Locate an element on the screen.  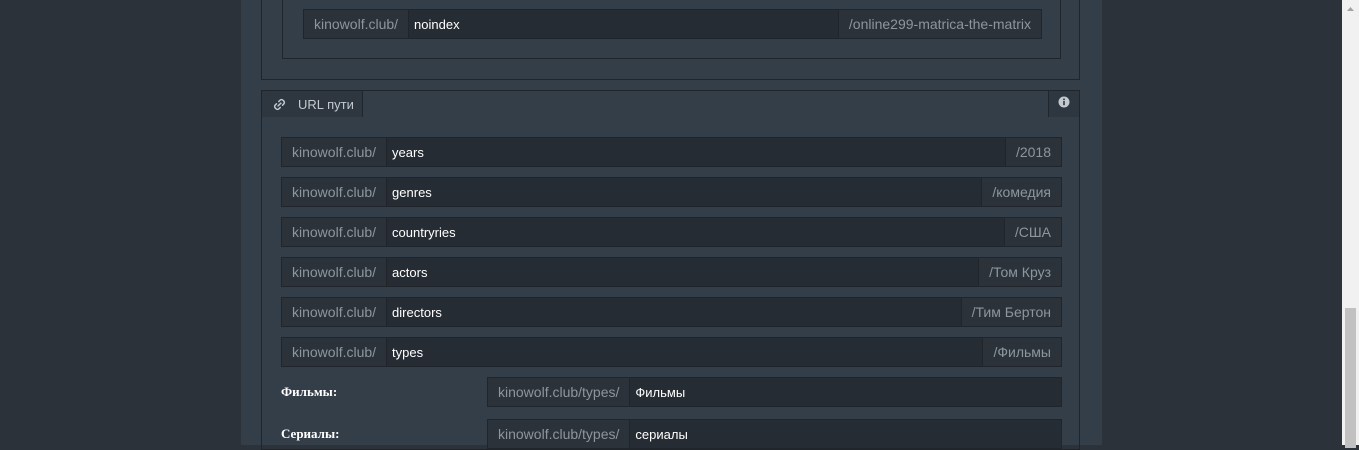
years-input: years is located at coordinates (696, 152).